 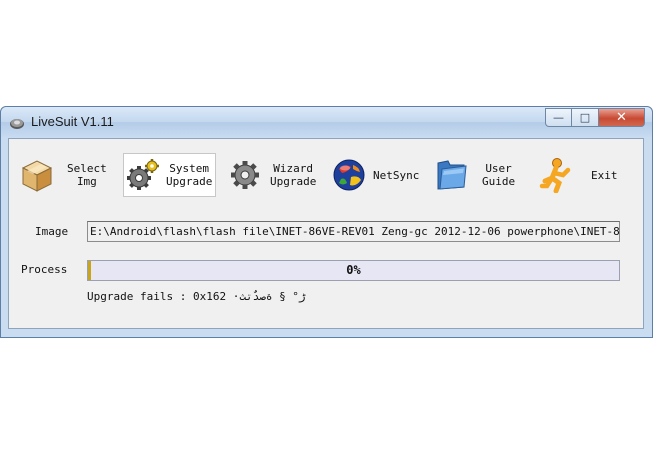 I want to click on exit-button: Exit, so click(x=585, y=175).